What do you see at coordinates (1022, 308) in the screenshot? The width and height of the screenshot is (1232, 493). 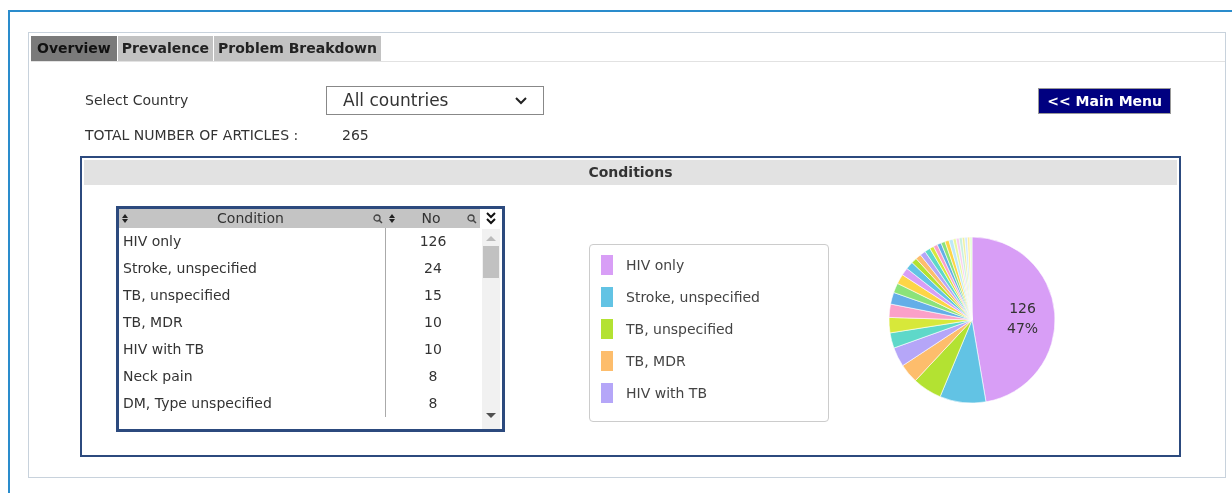 I see `slice-value: 126` at bounding box center [1022, 308].